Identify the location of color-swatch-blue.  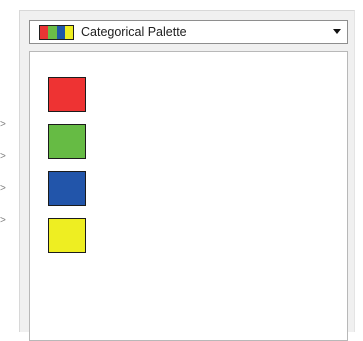
(67, 188).